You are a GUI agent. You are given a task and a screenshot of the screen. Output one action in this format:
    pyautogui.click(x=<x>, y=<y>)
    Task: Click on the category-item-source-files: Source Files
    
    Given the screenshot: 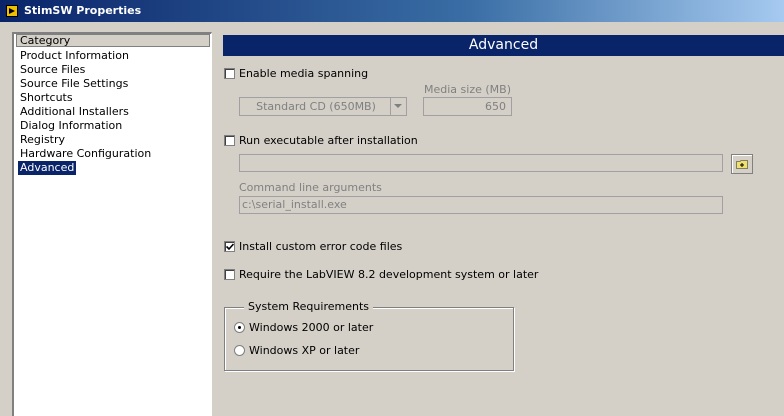 What is the action you would take?
    pyautogui.click(x=85, y=70)
    